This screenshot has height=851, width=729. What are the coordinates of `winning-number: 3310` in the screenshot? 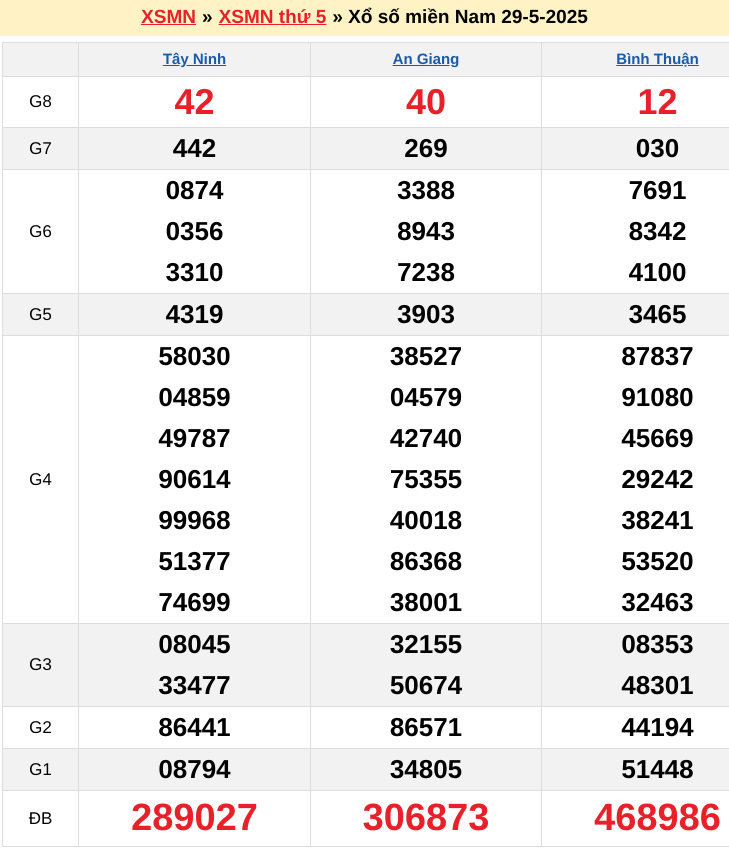 It's located at (194, 272).